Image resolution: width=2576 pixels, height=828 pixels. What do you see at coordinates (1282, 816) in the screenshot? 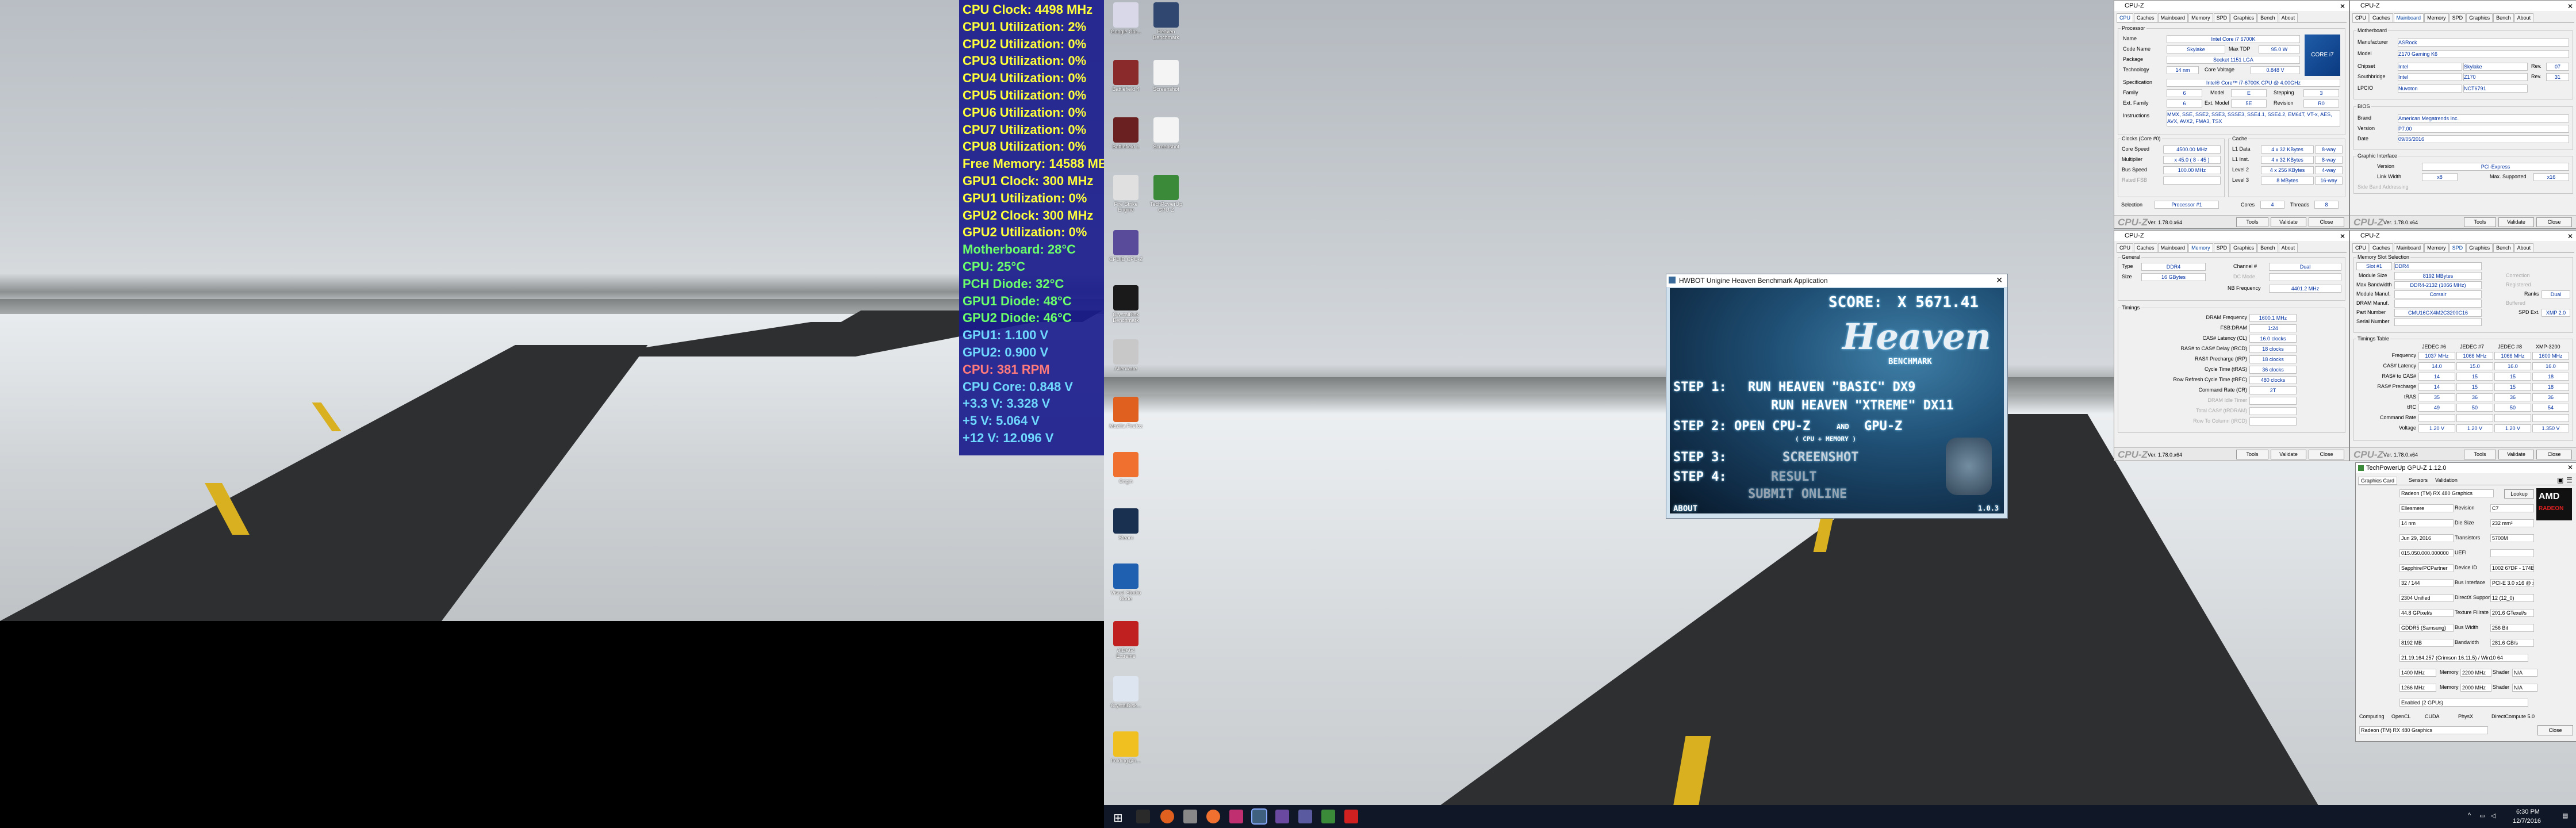
I see `cpuz-taskbar-icon` at bounding box center [1282, 816].